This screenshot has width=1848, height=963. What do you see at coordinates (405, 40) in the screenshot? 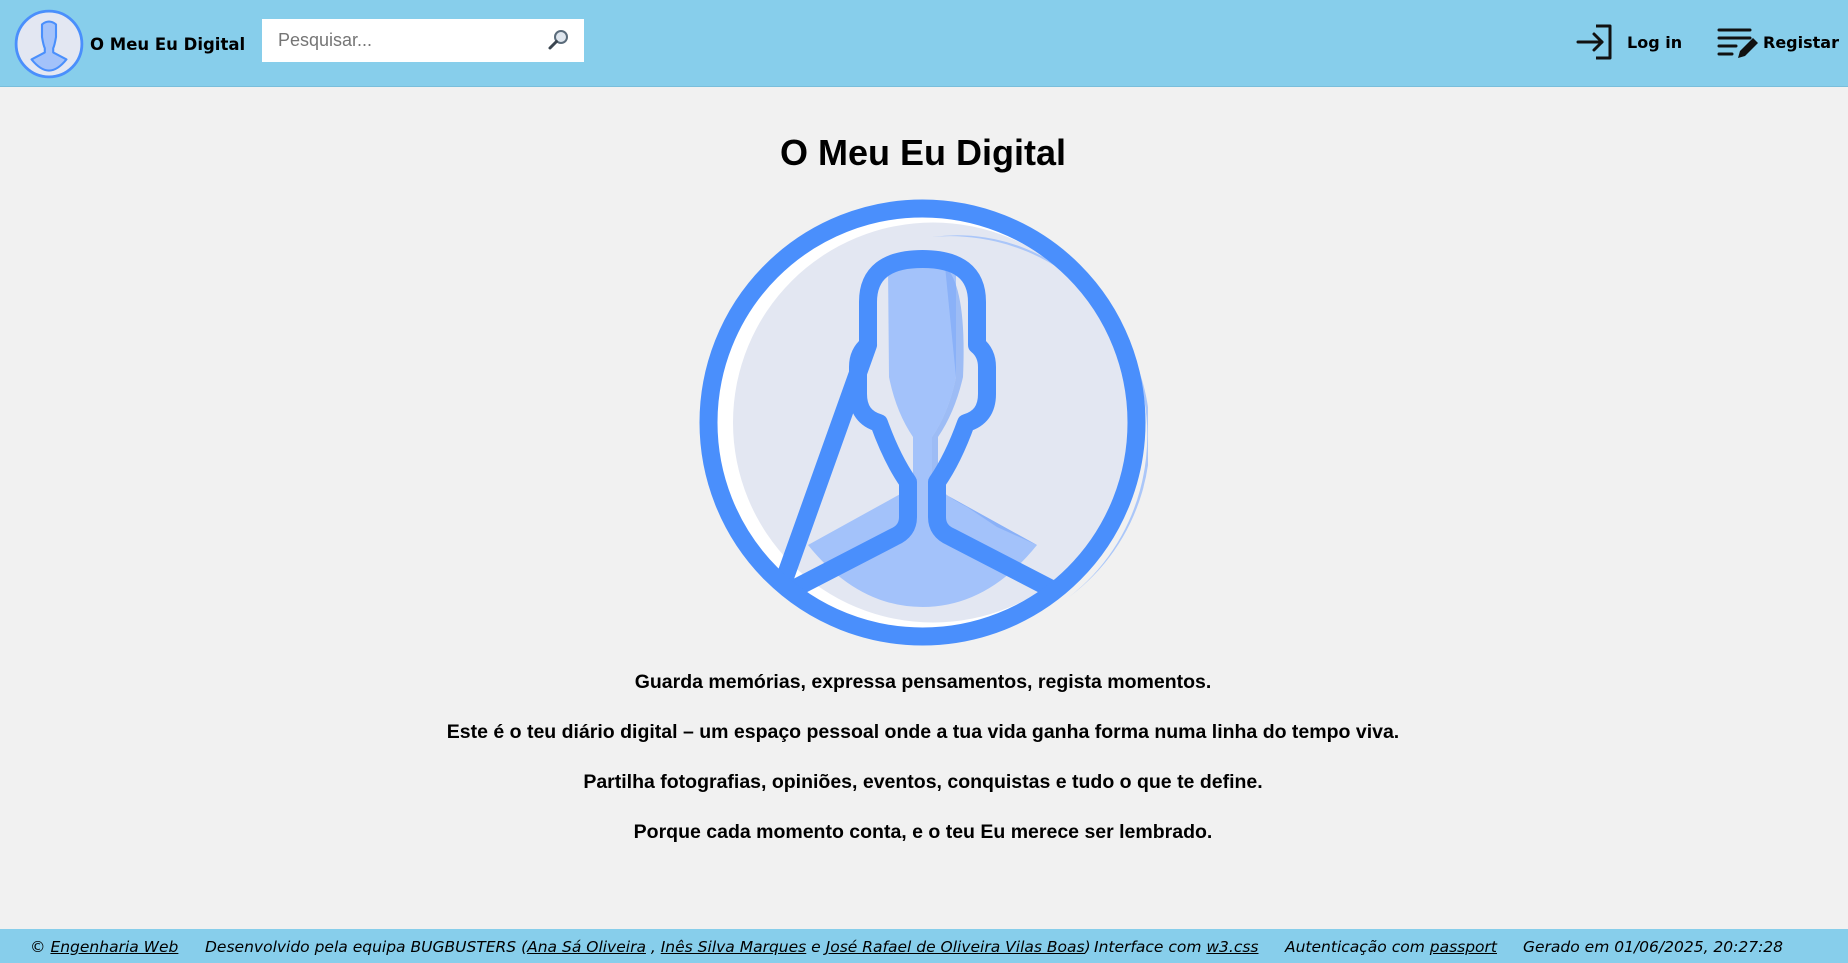
I see `search-input` at bounding box center [405, 40].